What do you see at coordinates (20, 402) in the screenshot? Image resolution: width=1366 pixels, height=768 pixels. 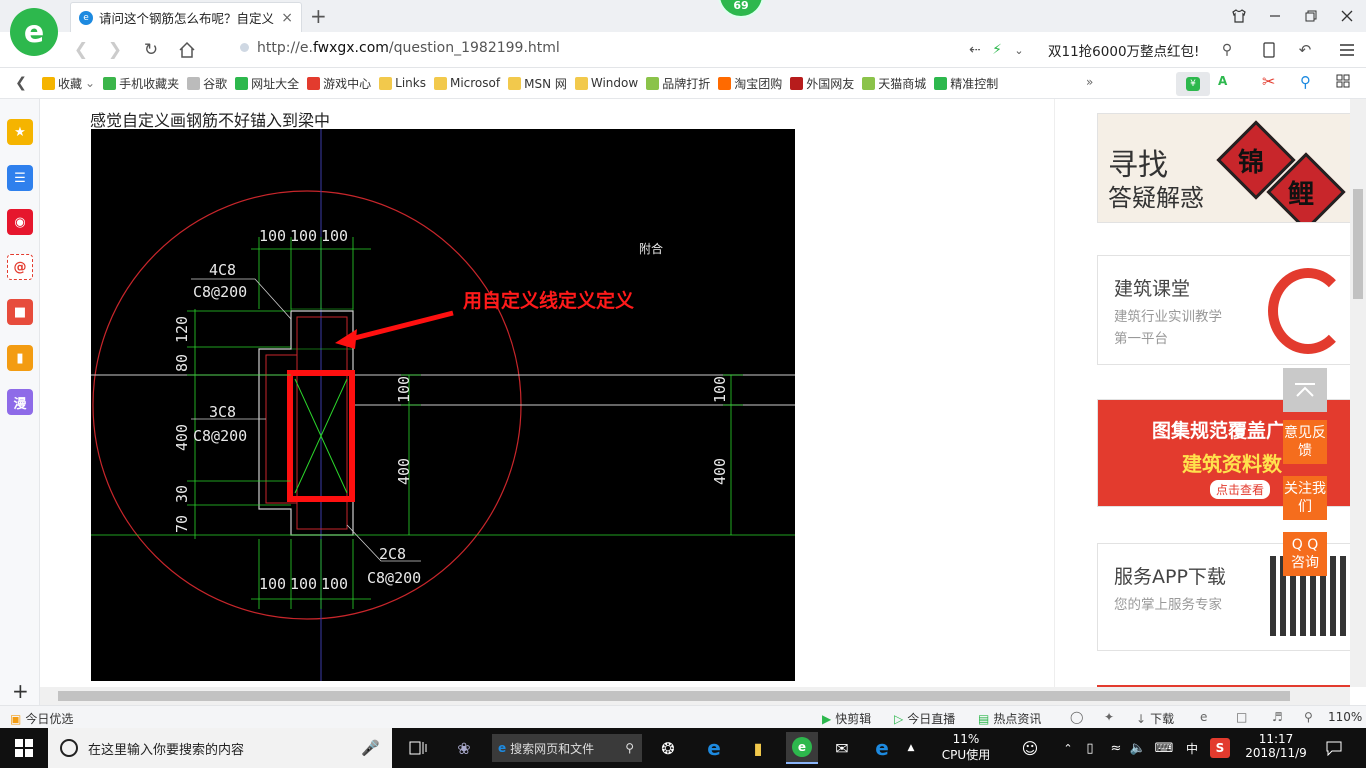 I see `comic-icon: 漫` at bounding box center [20, 402].